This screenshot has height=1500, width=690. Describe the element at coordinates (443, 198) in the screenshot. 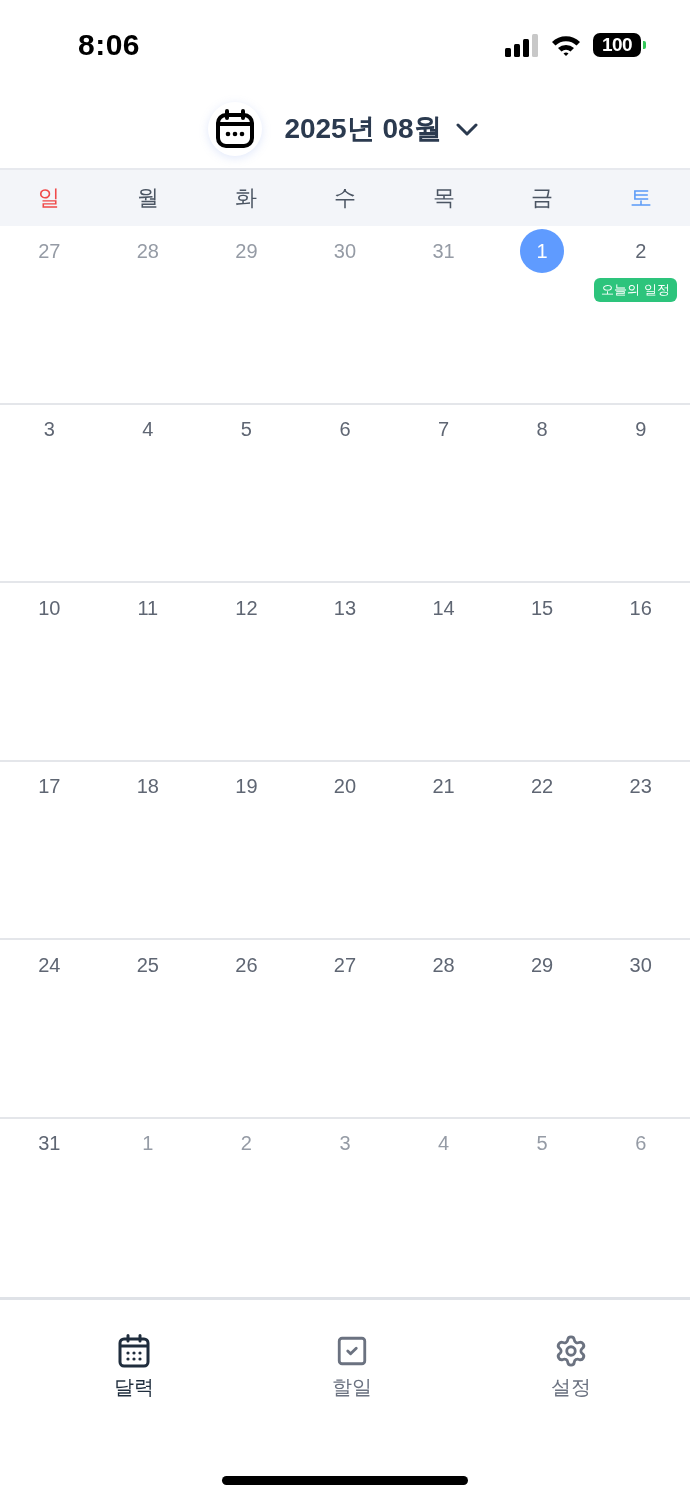

I see `weekday-label: 목` at that location.